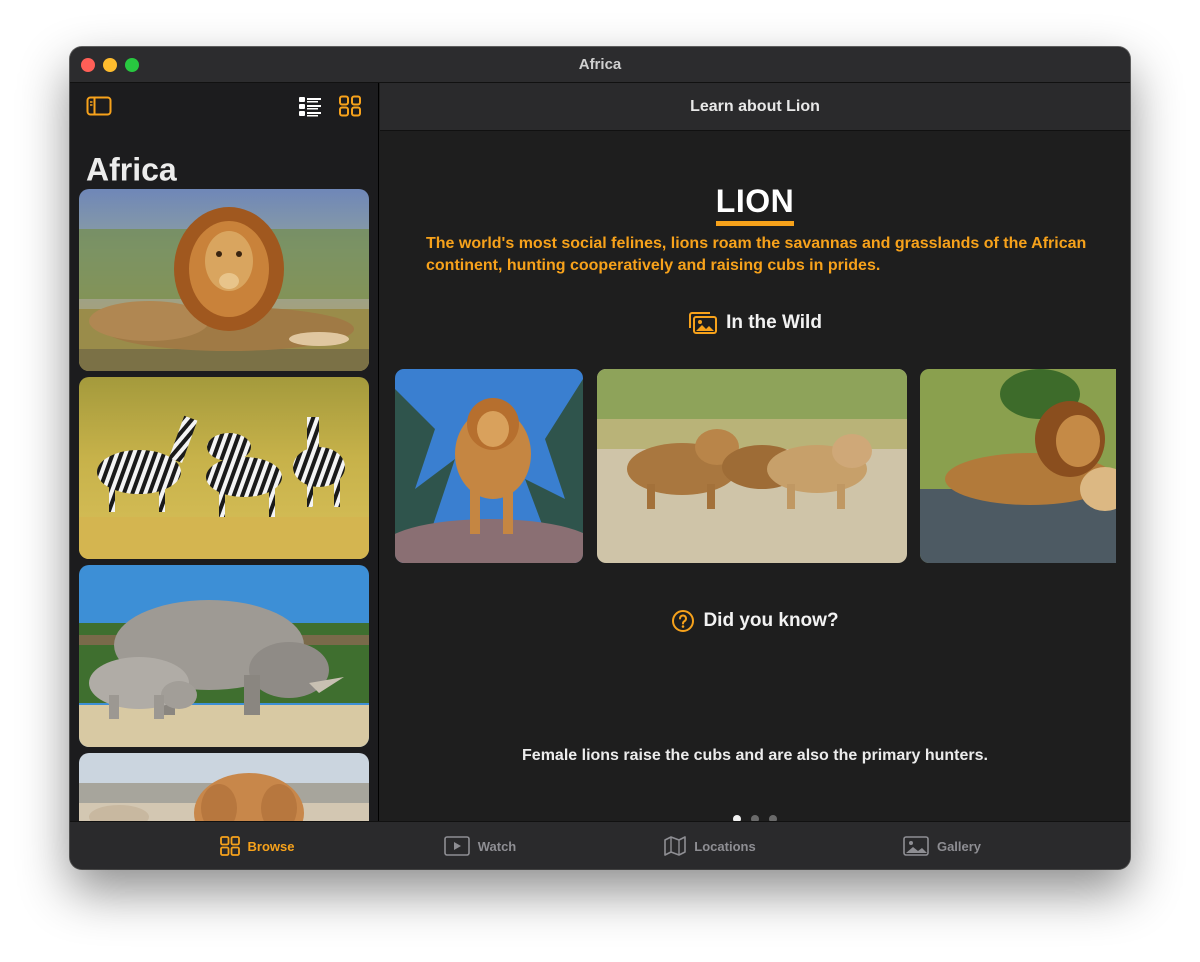 This screenshot has height=962, width=1200. I want to click on play-icon, so click(456, 846).